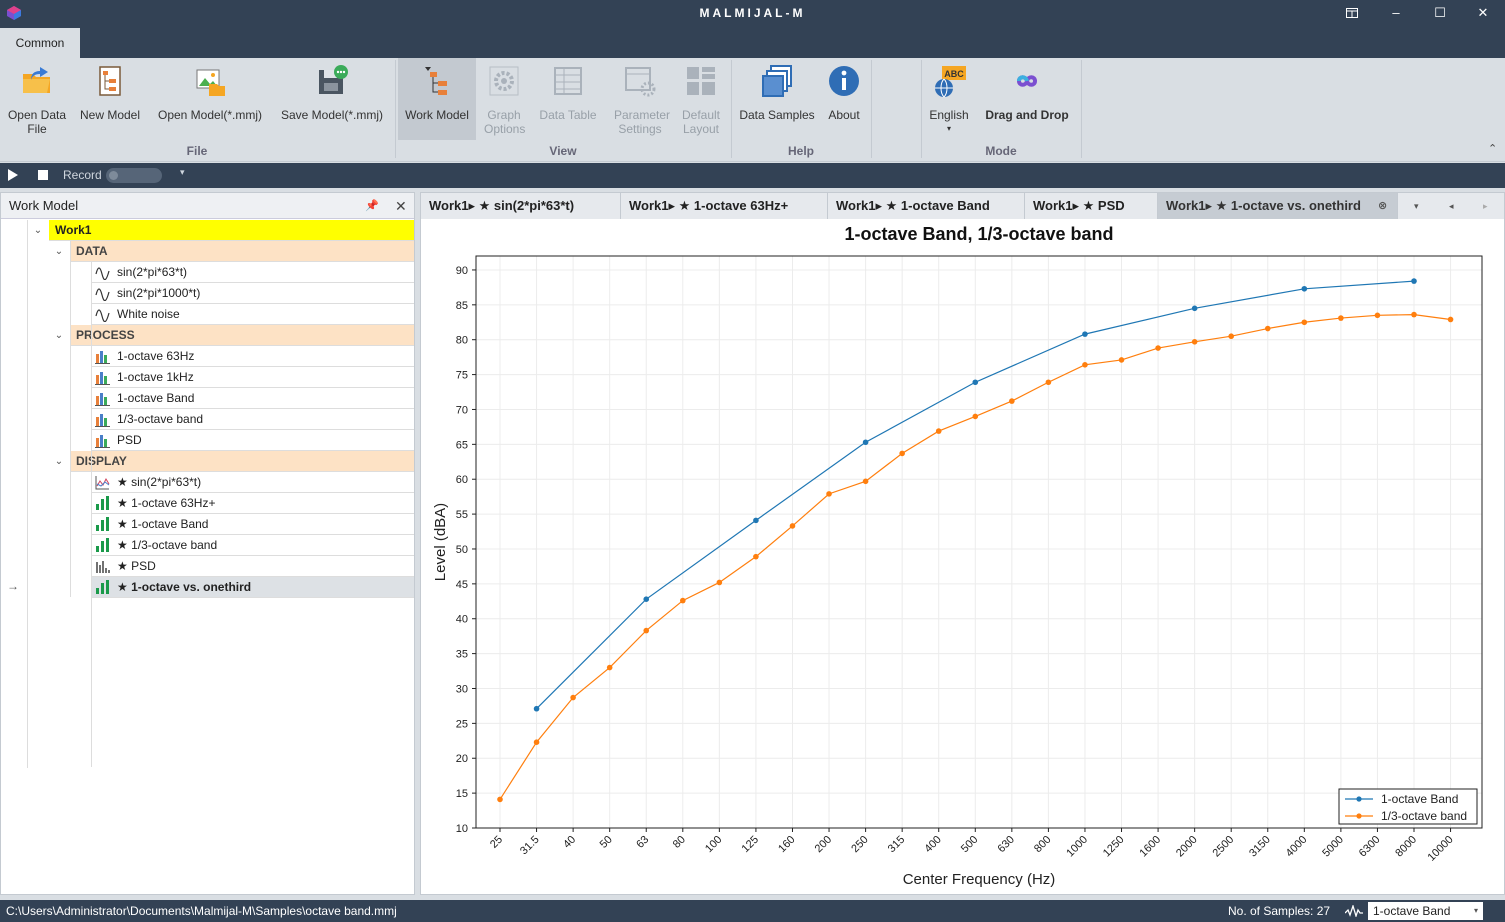 The height and width of the screenshot is (922, 1505). Describe the element at coordinates (640, 100) in the screenshot. I see `parameter-settings-button: Parameter Settings` at that location.